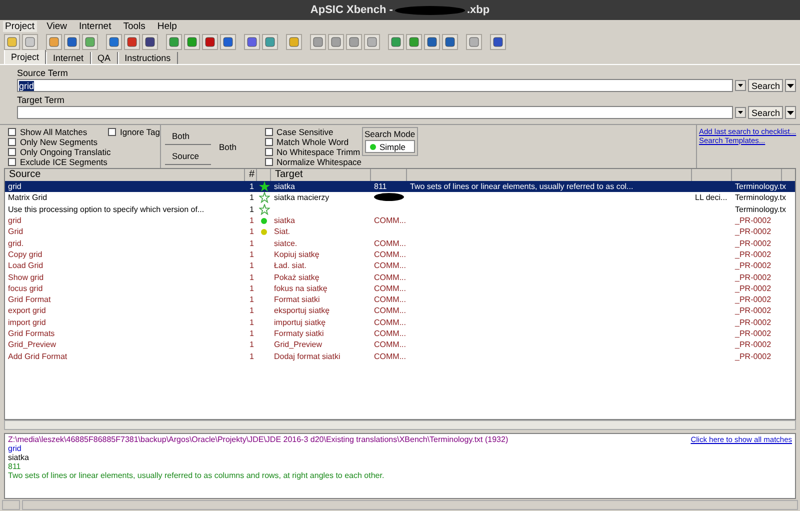 The width and height of the screenshot is (800, 511). What do you see at coordinates (296, 277) in the screenshot?
I see `table-cell-text: Pokaż siatkę` at bounding box center [296, 277].